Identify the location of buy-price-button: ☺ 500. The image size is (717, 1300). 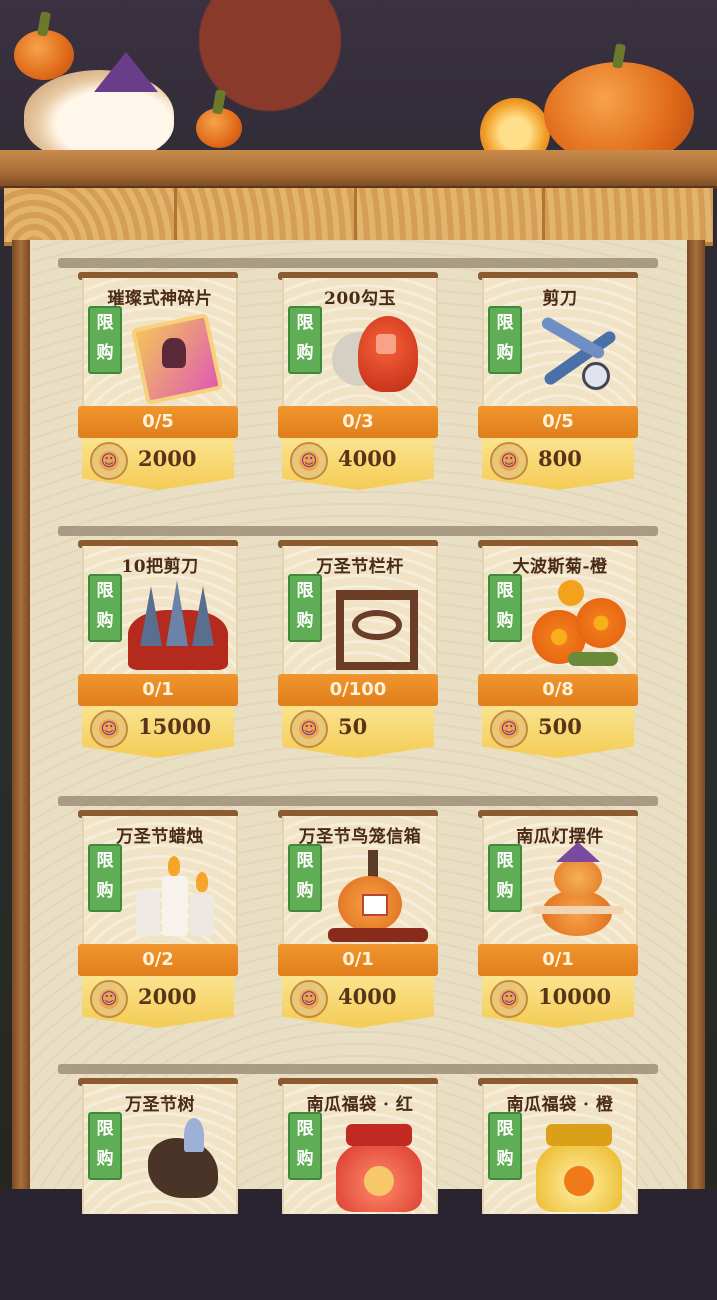
(558, 732).